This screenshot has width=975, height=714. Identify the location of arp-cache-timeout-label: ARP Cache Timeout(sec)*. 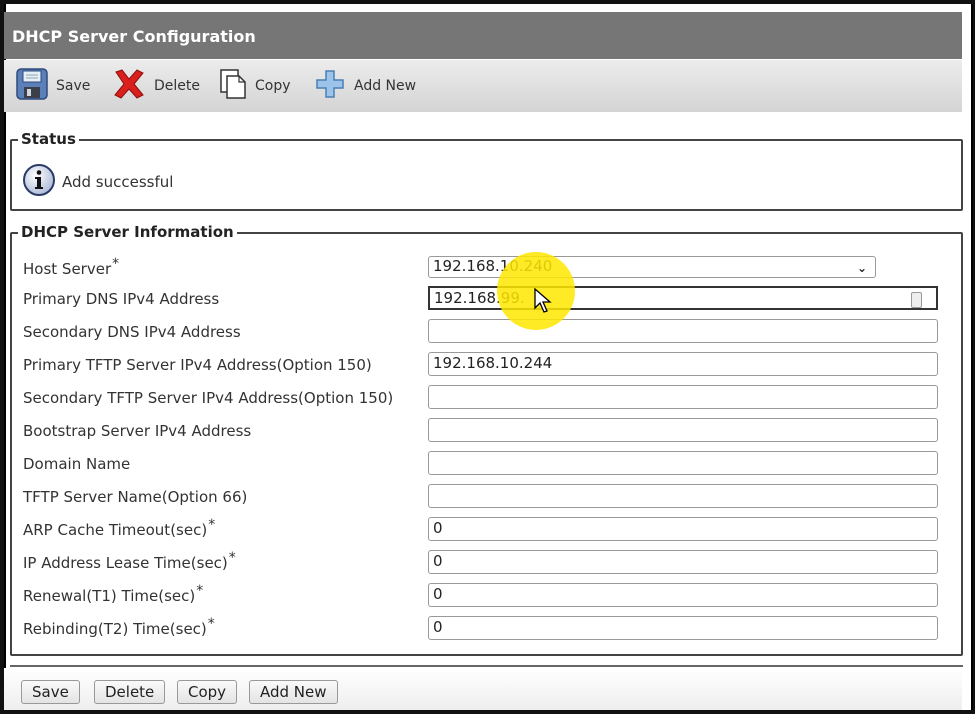
(119, 528).